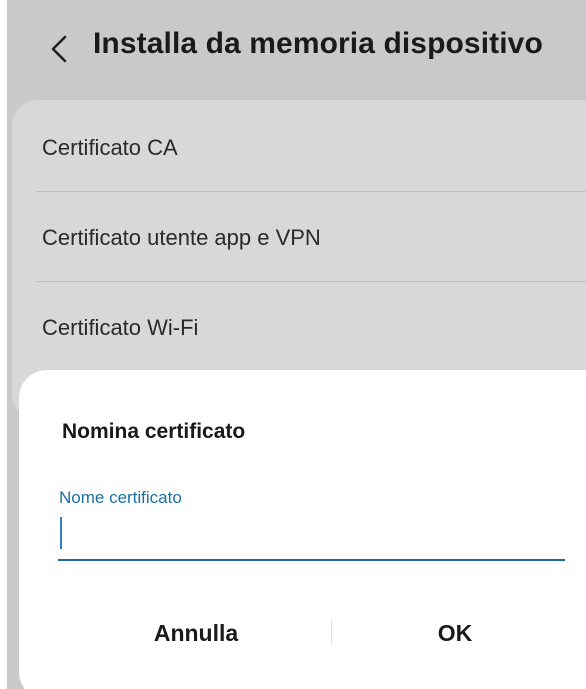  What do you see at coordinates (154, 431) in the screenshot?
I see `dialog-title: Nomina certificato` at bounding box center [154, 431].